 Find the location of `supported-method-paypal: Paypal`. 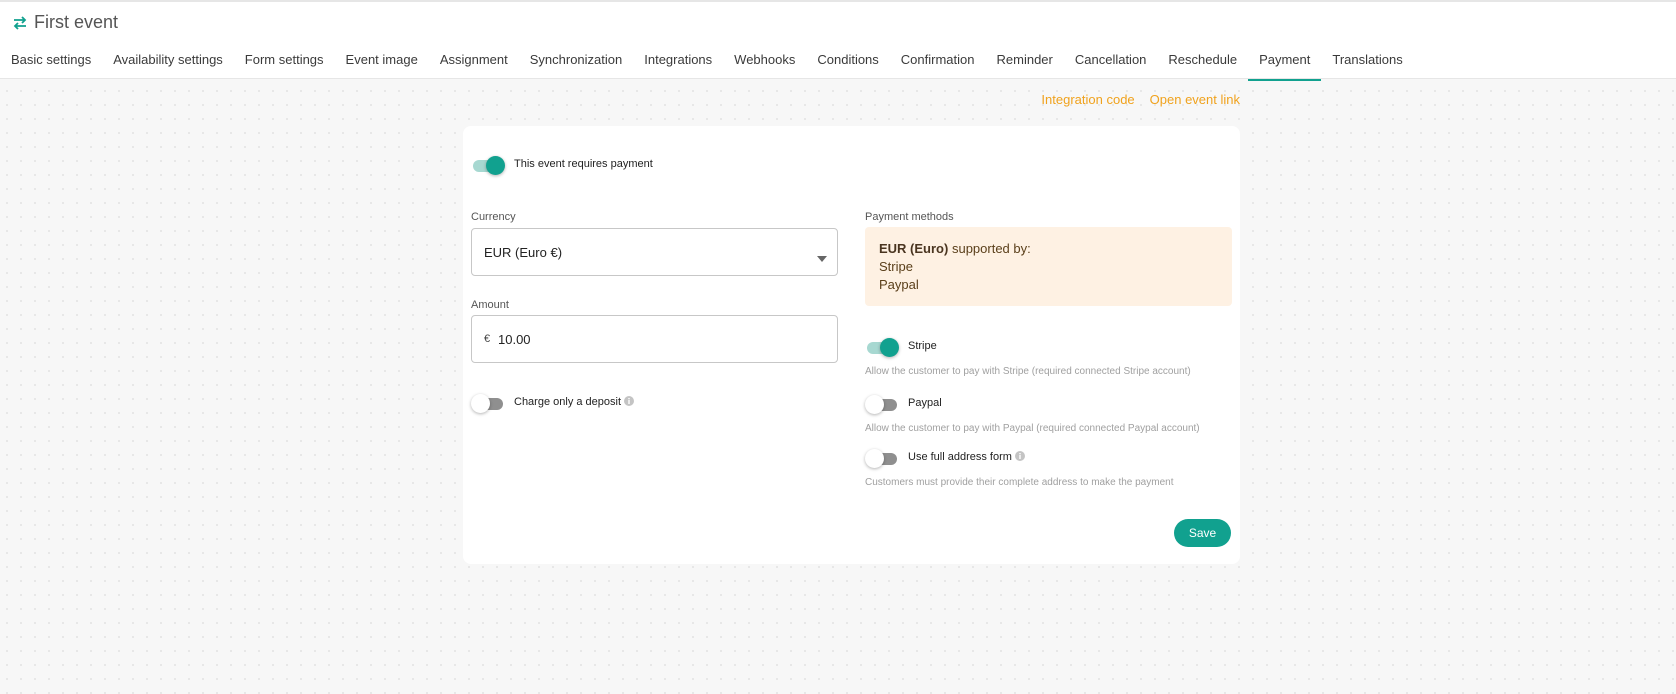

supported-method-paypal: Paypal is located at coordinates (899, 284).